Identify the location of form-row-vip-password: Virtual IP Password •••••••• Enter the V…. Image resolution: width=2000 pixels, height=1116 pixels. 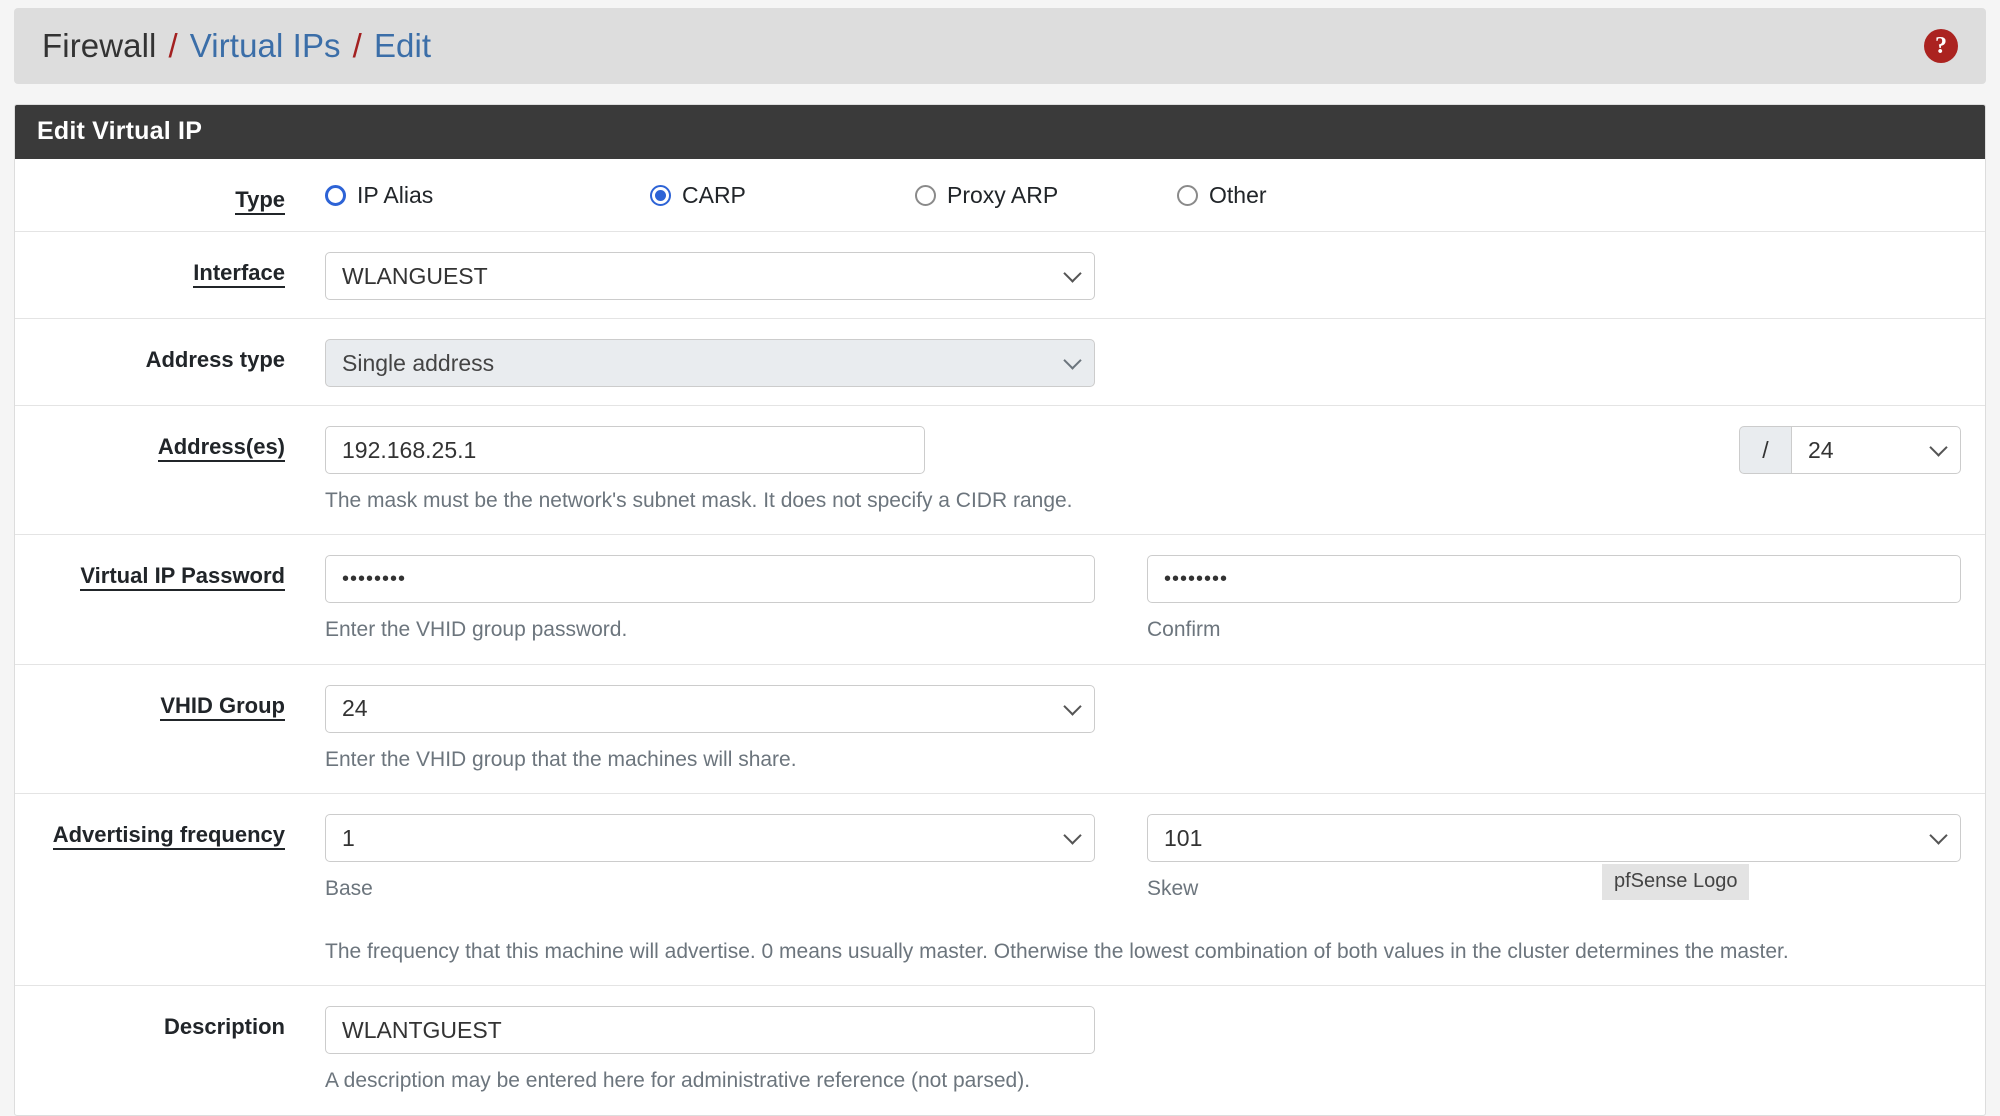
(1000, 600).